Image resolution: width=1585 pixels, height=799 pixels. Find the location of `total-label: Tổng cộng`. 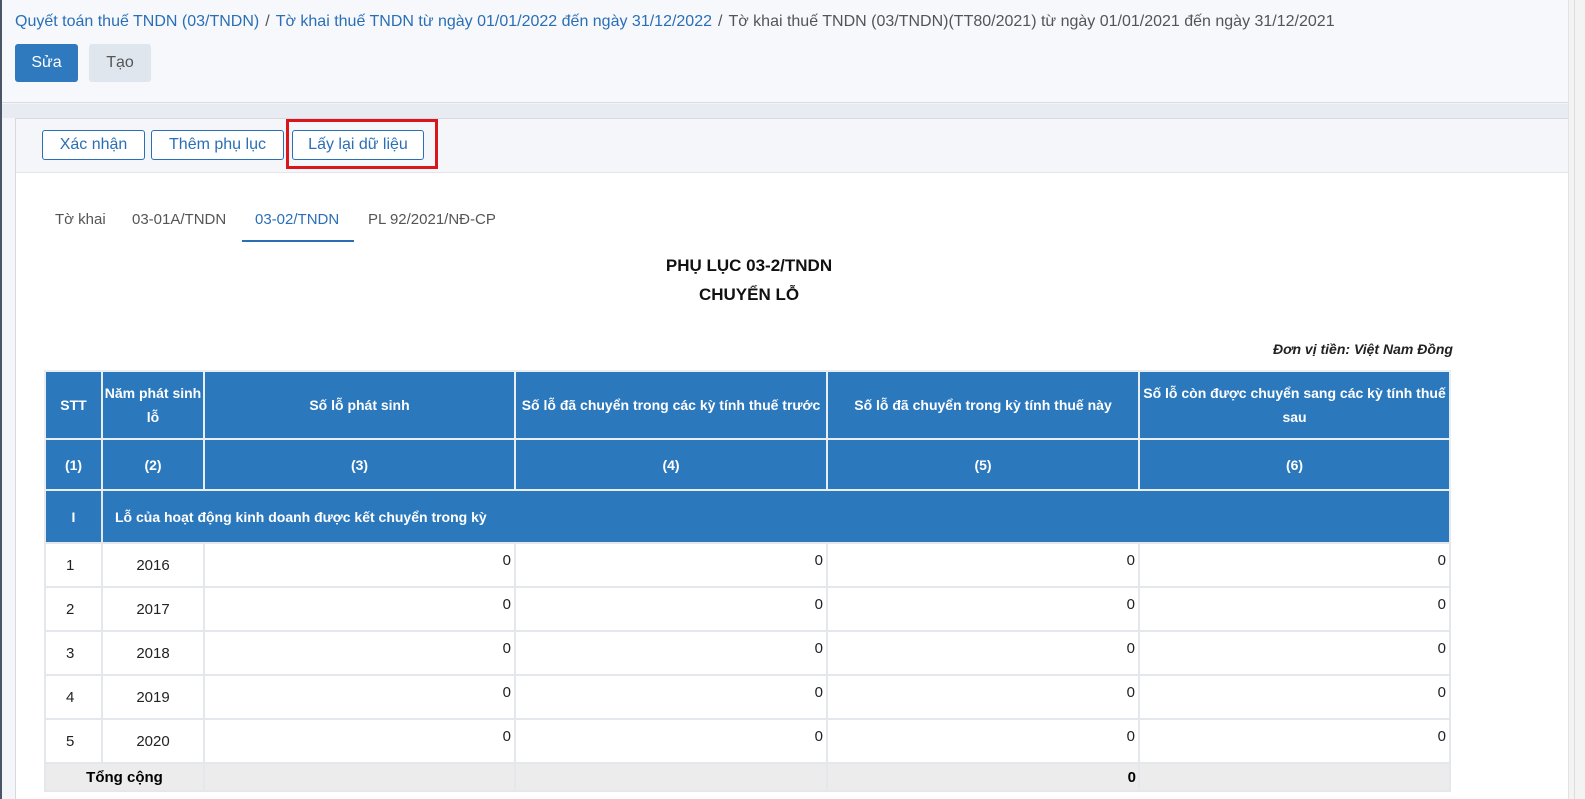

total-label: Tổng cộng is located at coordinates (124, 777).